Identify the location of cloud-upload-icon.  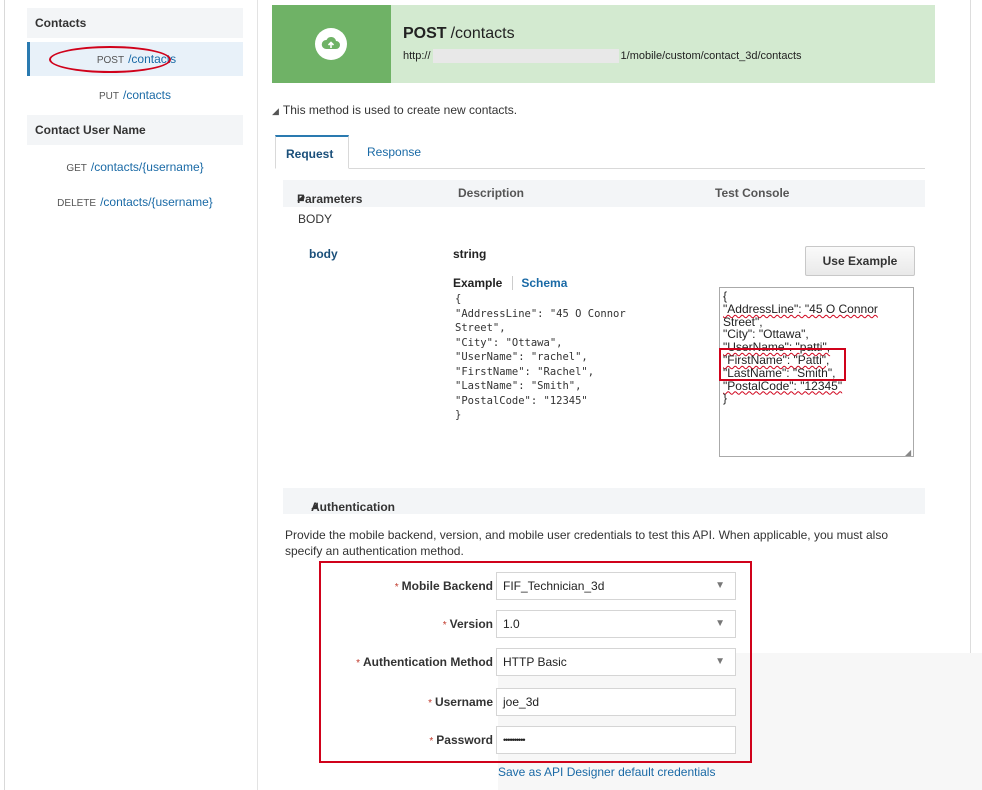
(331, 44).